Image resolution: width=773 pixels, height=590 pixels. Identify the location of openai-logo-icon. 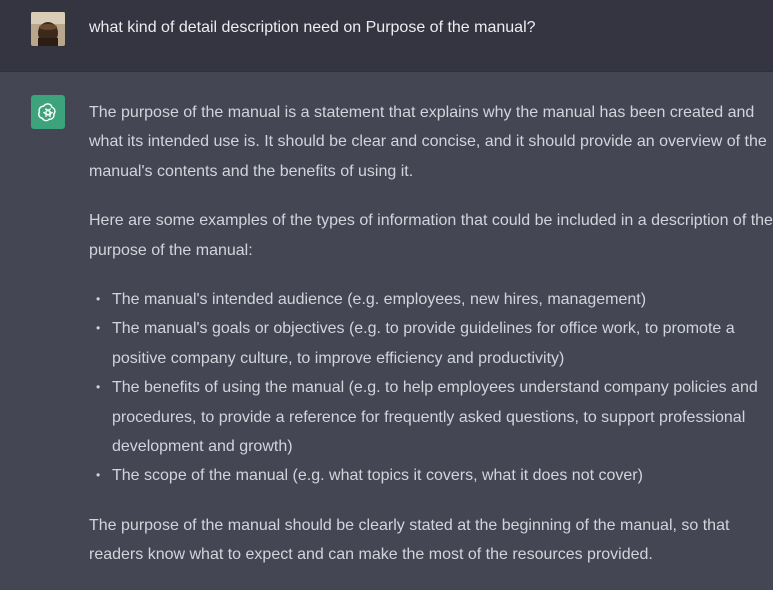
(47, 112).